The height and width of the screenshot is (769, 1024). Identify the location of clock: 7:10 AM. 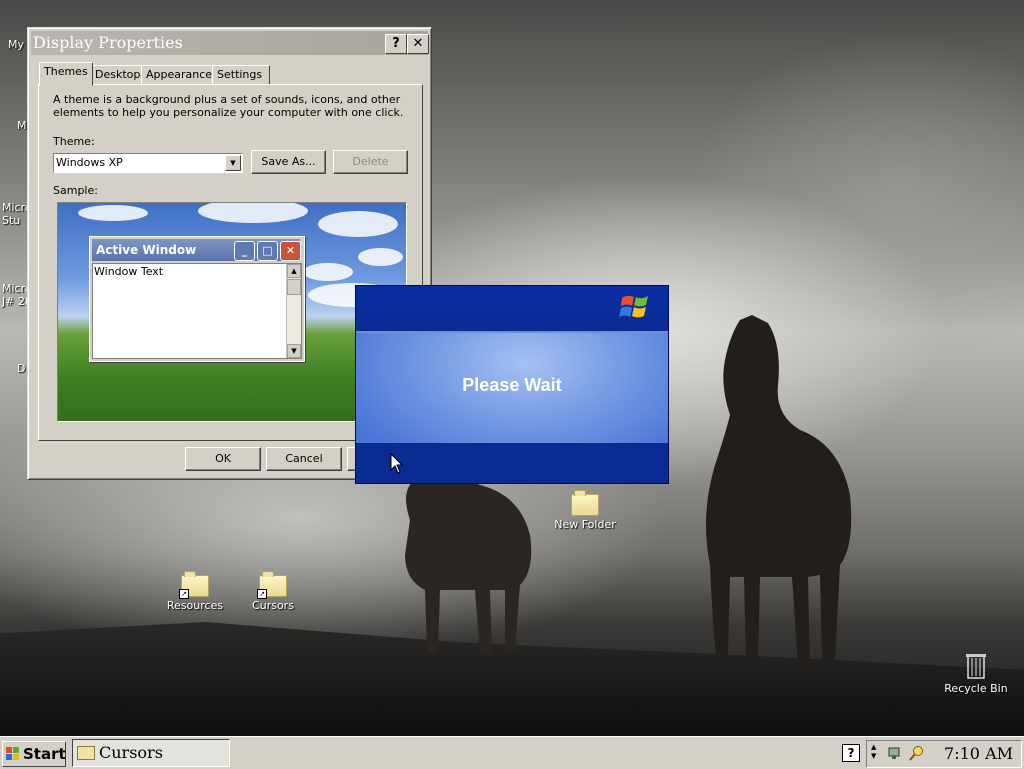
(978, 753).